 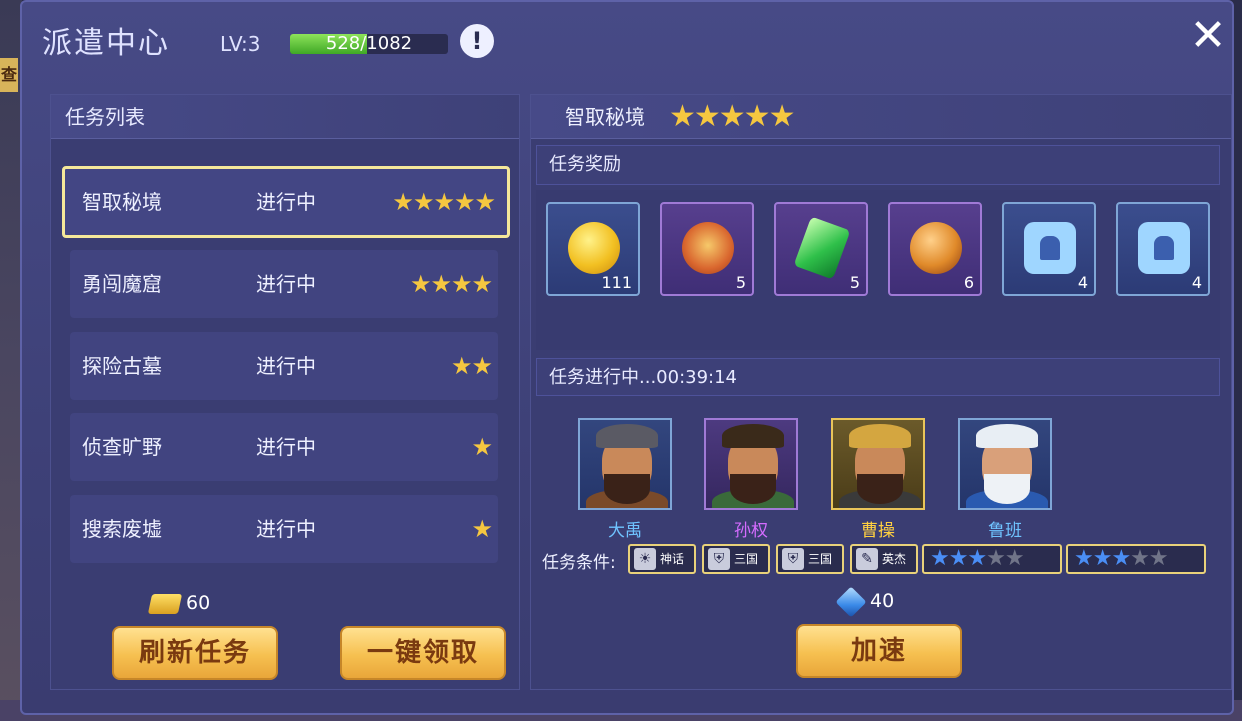 I want to click on diamond-cost: 40, so click(x=865, y=601).